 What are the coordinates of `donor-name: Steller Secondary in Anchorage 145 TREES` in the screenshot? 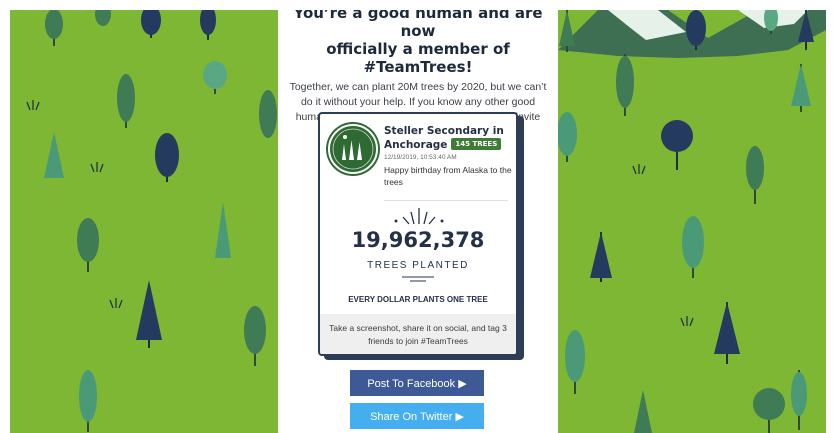 It's located at (449, 138).